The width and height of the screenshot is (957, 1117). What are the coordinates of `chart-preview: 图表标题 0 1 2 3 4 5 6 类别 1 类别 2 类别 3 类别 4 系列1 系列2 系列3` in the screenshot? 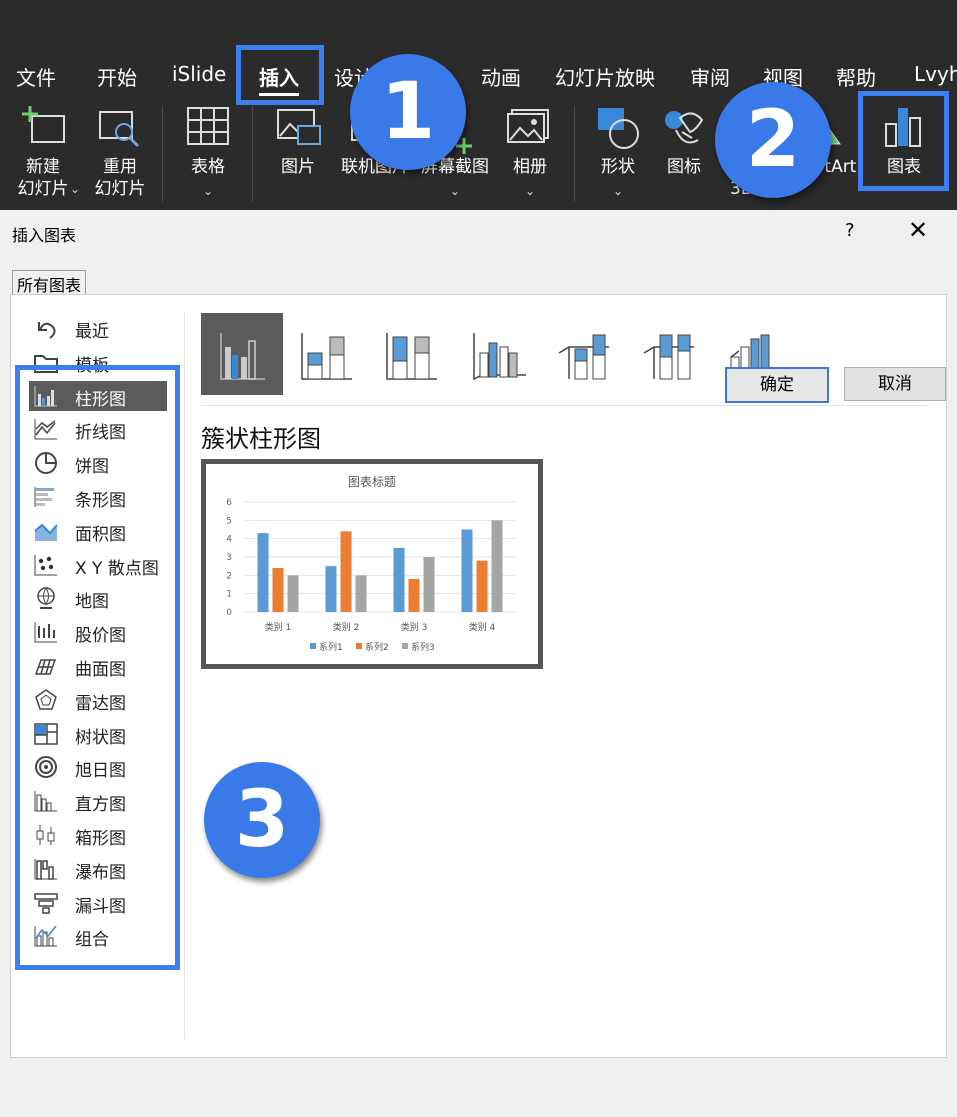 It's located at (372, 564).